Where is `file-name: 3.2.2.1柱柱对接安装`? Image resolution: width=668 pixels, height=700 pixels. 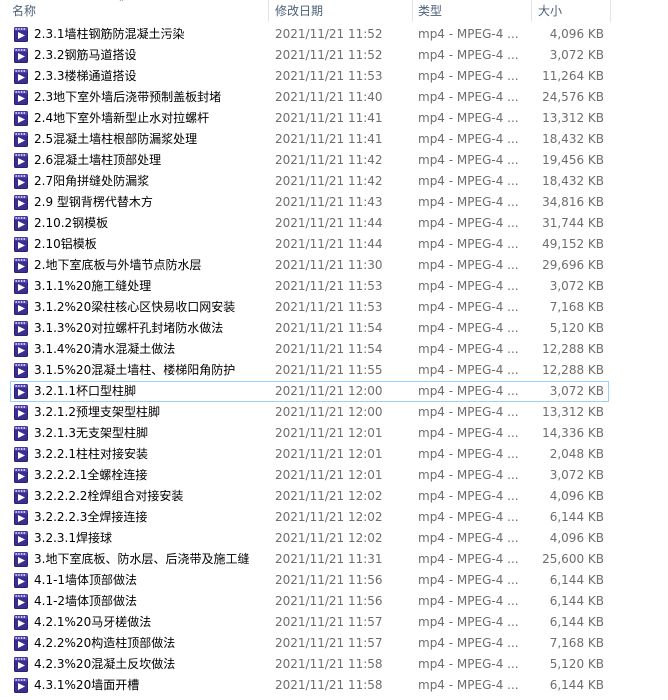
file-name: 3.2.2.1柱柱对接安装 is located at coordinates (91, 454).